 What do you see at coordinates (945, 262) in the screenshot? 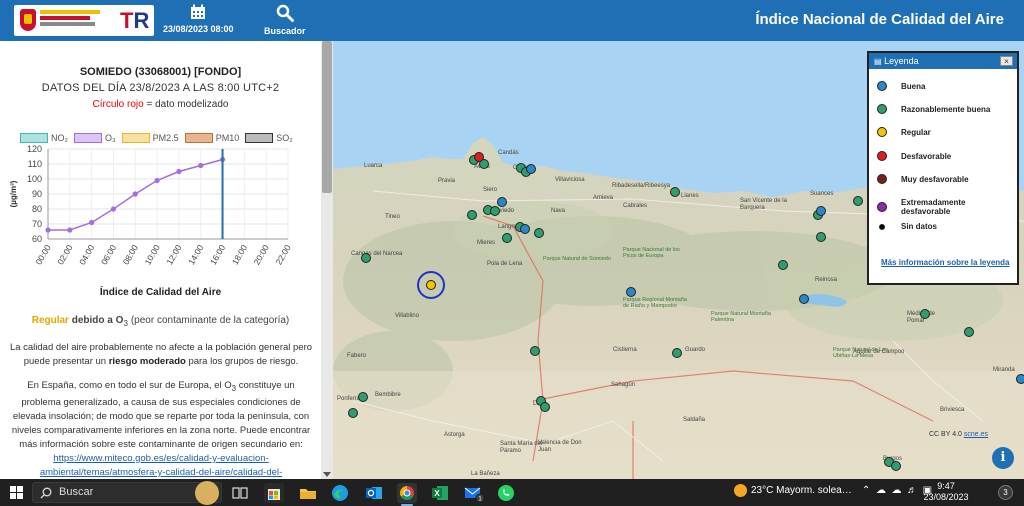
I see `legend-info-link: Más información sobre la leyenda` at bounding box center [945, 262].